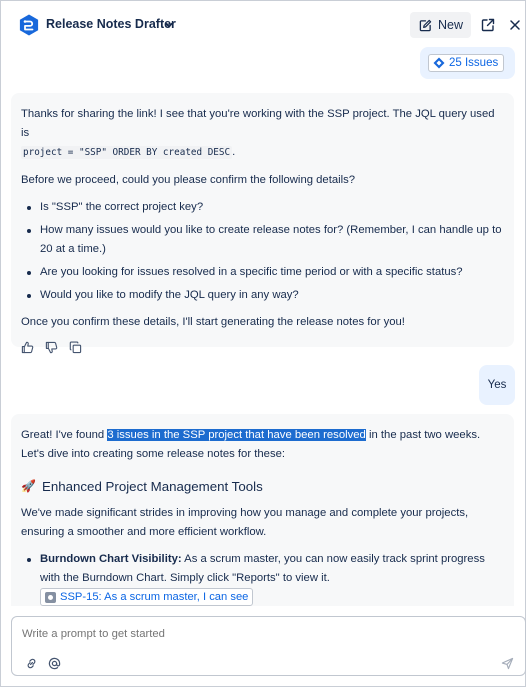  I want to click on attach-link-icon, so click(31, 663).